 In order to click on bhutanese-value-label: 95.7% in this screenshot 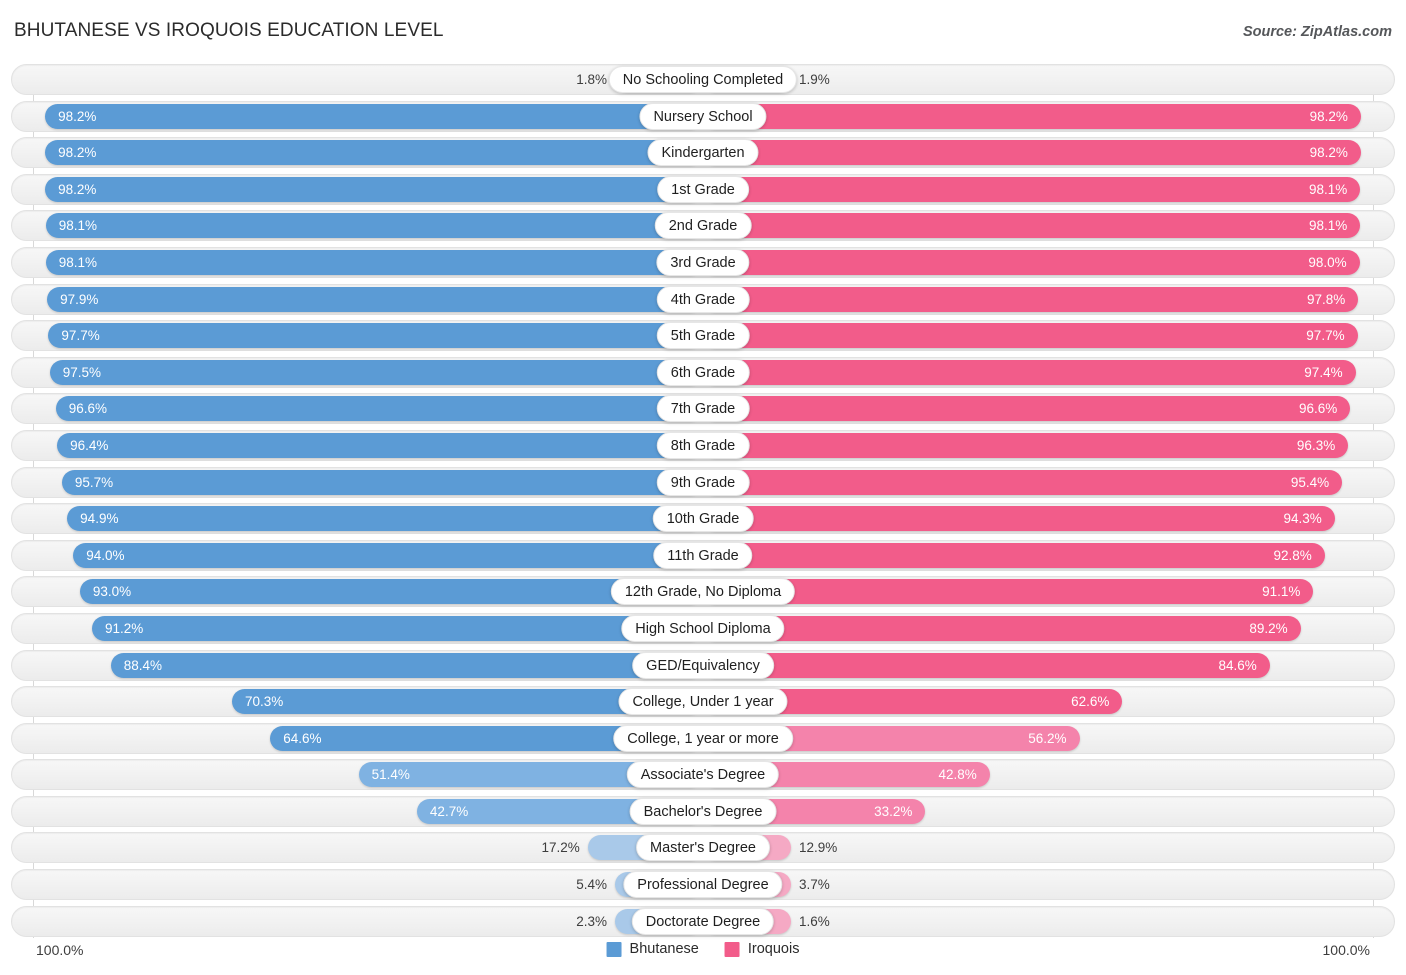, I will do `click(94, 482)`.